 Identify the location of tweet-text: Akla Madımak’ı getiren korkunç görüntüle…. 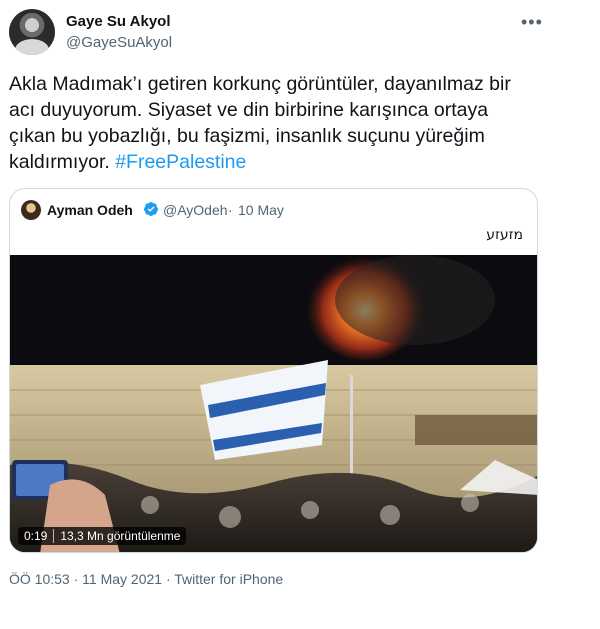
(269, 123).